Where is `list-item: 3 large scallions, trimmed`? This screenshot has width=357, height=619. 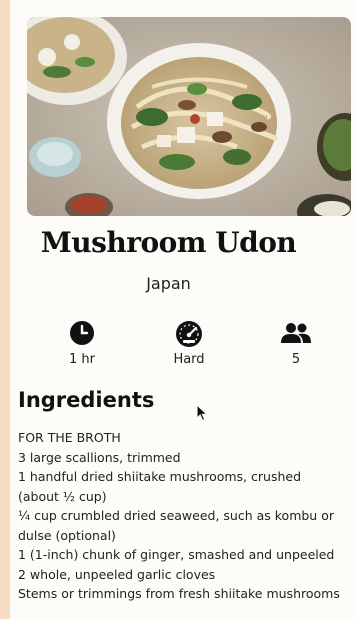 list-item: 3 large scallions, trimmed is located at coordinates (99, 457).